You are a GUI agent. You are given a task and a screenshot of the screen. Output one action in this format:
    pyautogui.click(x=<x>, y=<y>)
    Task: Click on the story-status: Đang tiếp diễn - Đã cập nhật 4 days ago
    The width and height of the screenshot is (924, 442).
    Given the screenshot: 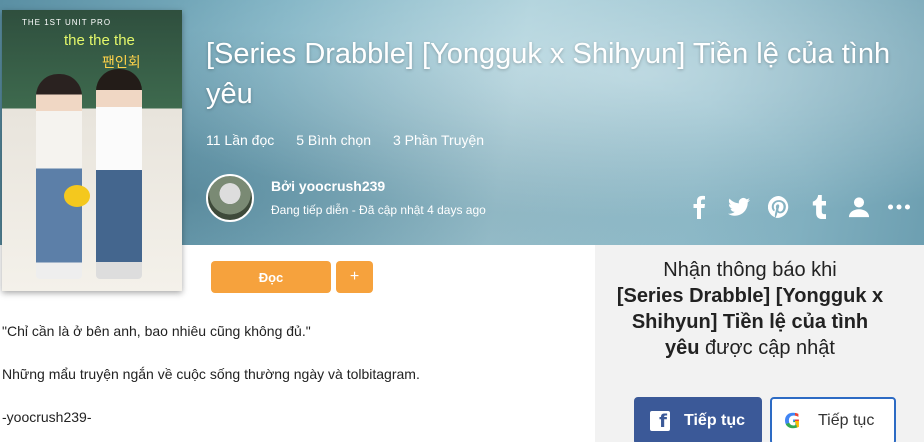 What is the action you would take?
    pyautogui.click(x=378, y=210)
    